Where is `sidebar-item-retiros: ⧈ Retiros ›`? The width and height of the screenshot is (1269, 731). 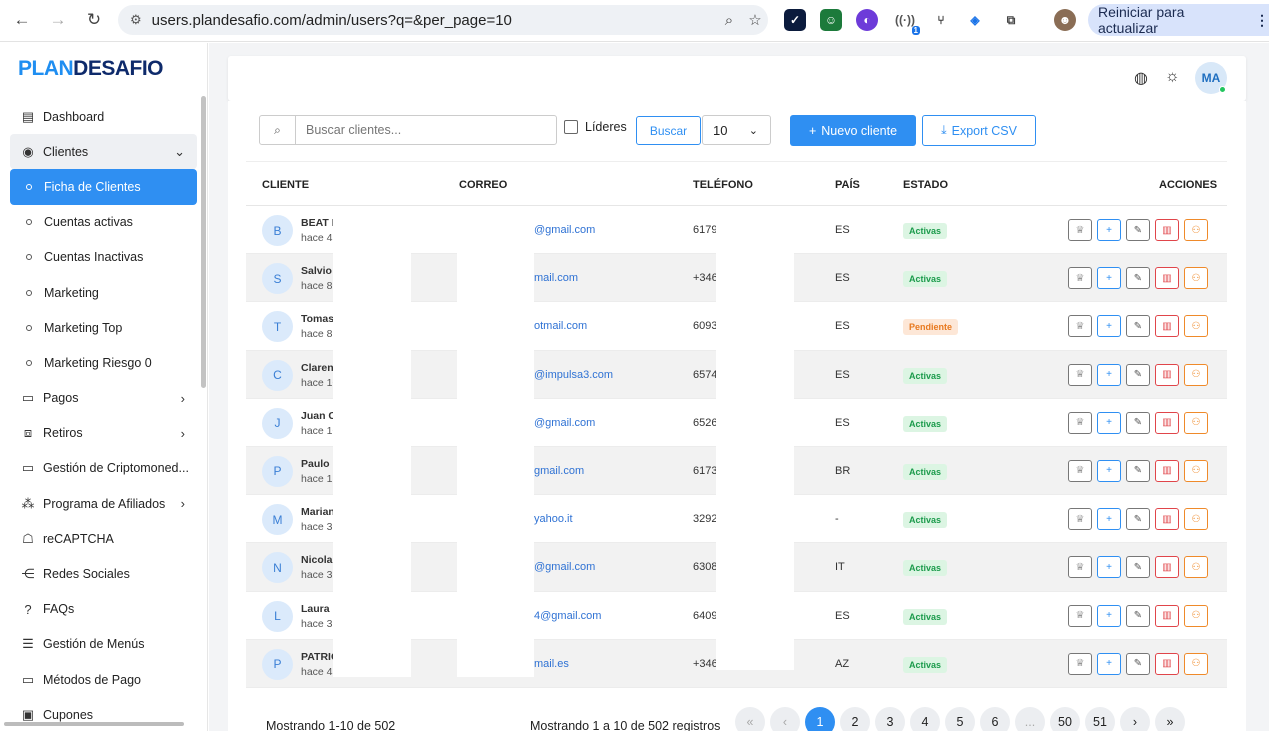
sidebar-item-retiros: ⧈ Retiros › is located at coordinates (103, 433).